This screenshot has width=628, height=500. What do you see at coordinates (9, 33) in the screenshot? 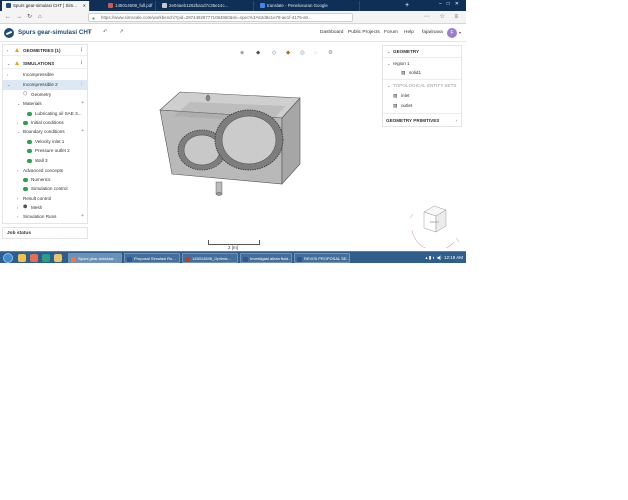
I see `simscale-logo` at bounding box center [9, 33].